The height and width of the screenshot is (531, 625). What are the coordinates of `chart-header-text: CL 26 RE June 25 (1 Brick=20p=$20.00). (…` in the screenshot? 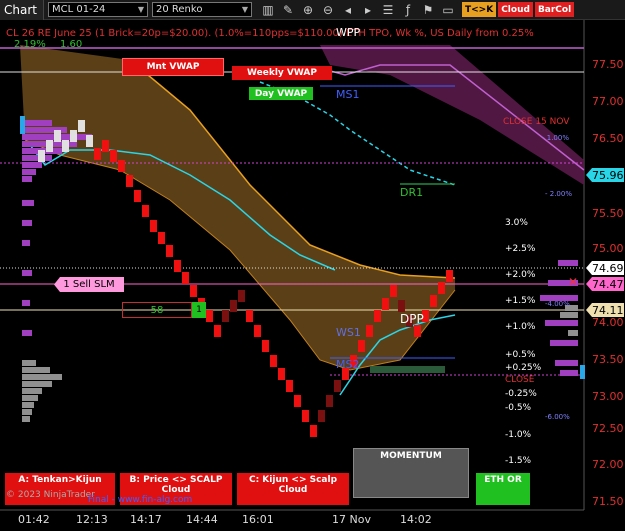 It's located at (270, 33).